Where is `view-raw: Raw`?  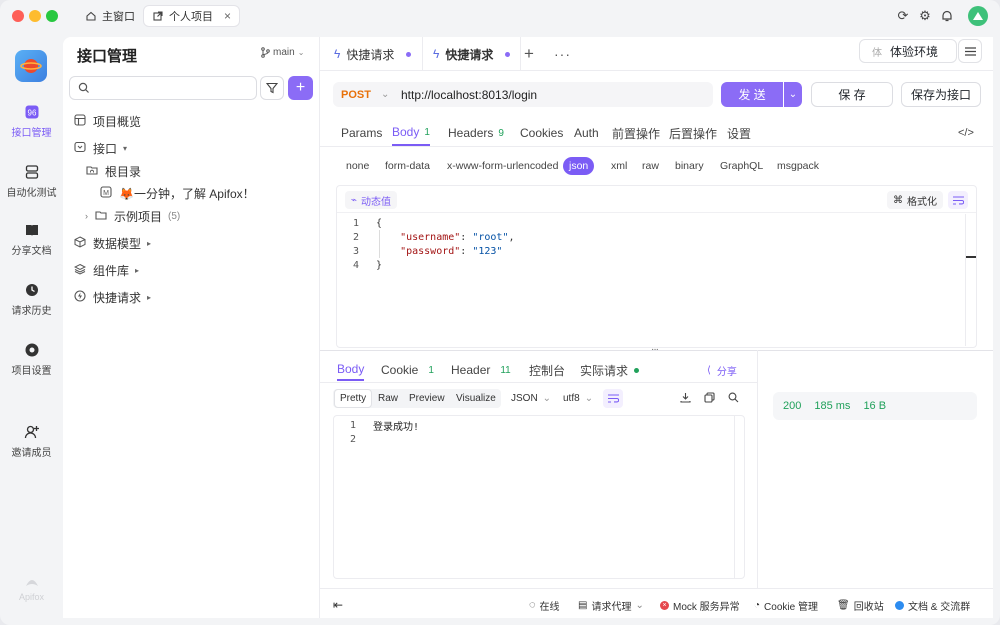
view-raw: Raw is located at coordinates (388, 398).